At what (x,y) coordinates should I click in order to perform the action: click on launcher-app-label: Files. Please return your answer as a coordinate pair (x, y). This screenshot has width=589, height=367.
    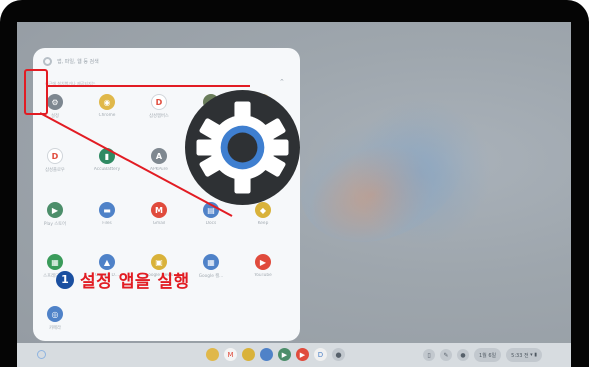
    Looking at the image, I should click on (107, 223).